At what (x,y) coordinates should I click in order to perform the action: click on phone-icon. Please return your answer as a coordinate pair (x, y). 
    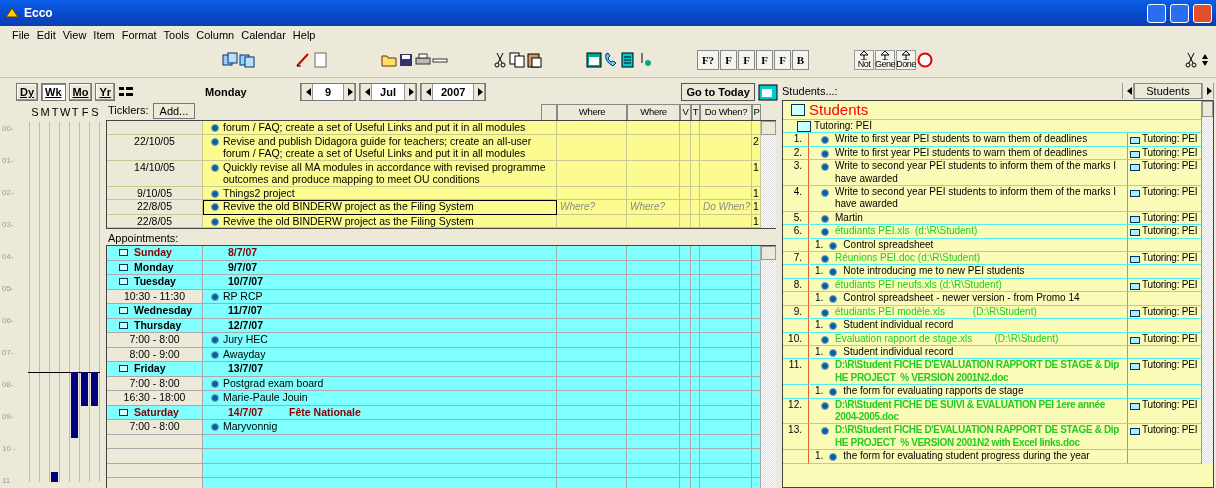
    Looking at the image, I should click on (611, 60).